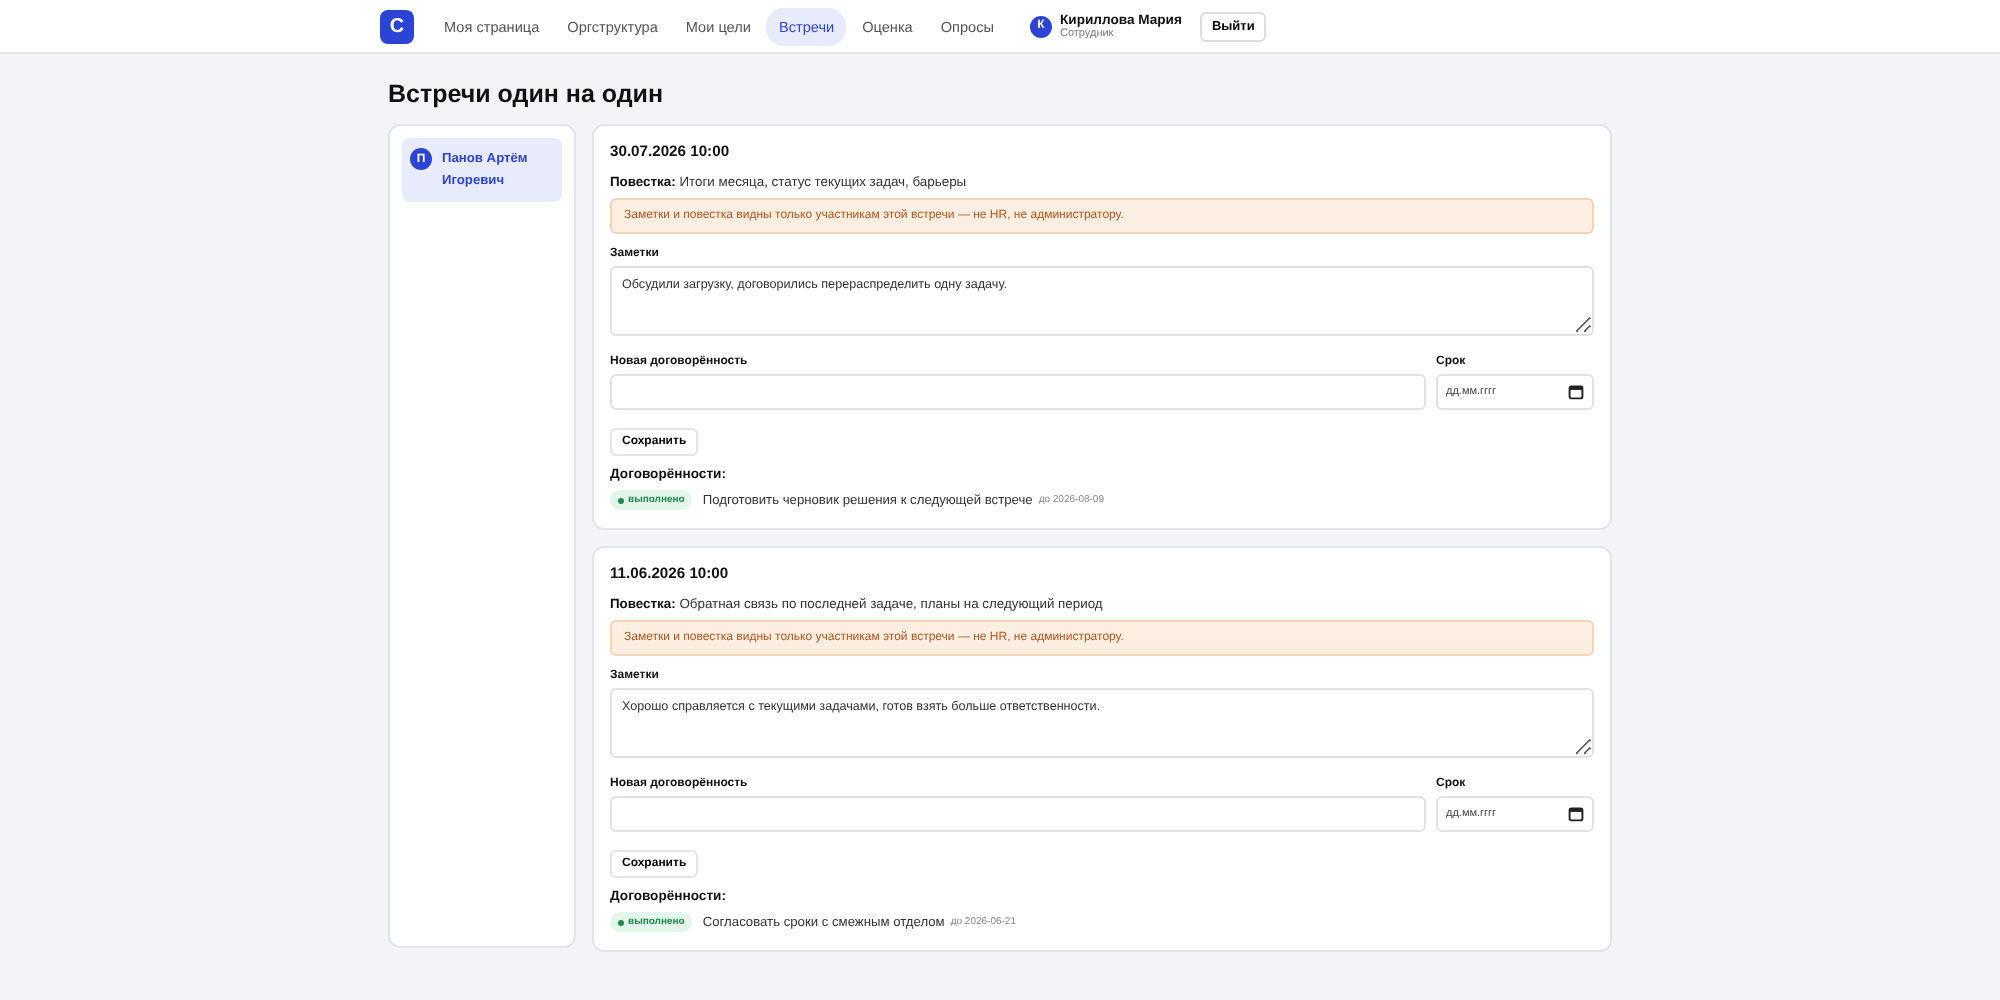 Image resolution: width=2000 pixels, height=1000 pixels. What do you see at coordinates (527, 94) in the screenshot?
I see `page-title: Встречи один на один` at bounding box center [527, 94].